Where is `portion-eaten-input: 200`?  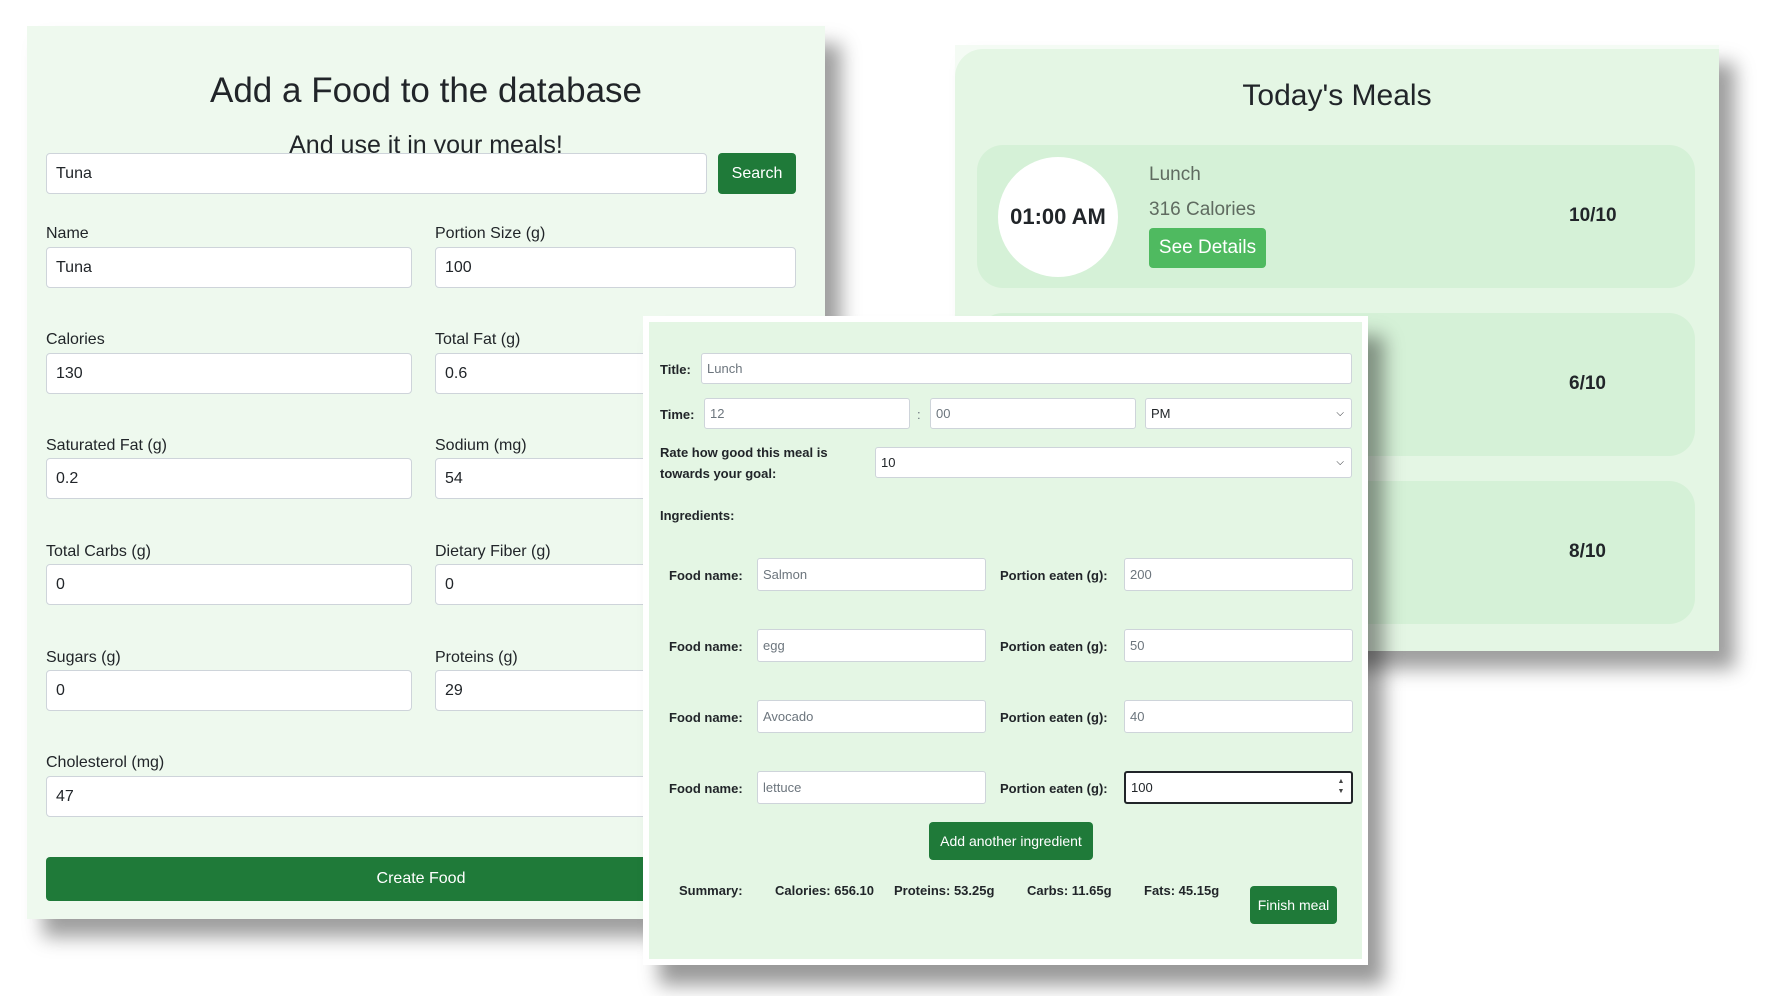
portion-eaten-input: 200 is located at coordinates (1238, 574).